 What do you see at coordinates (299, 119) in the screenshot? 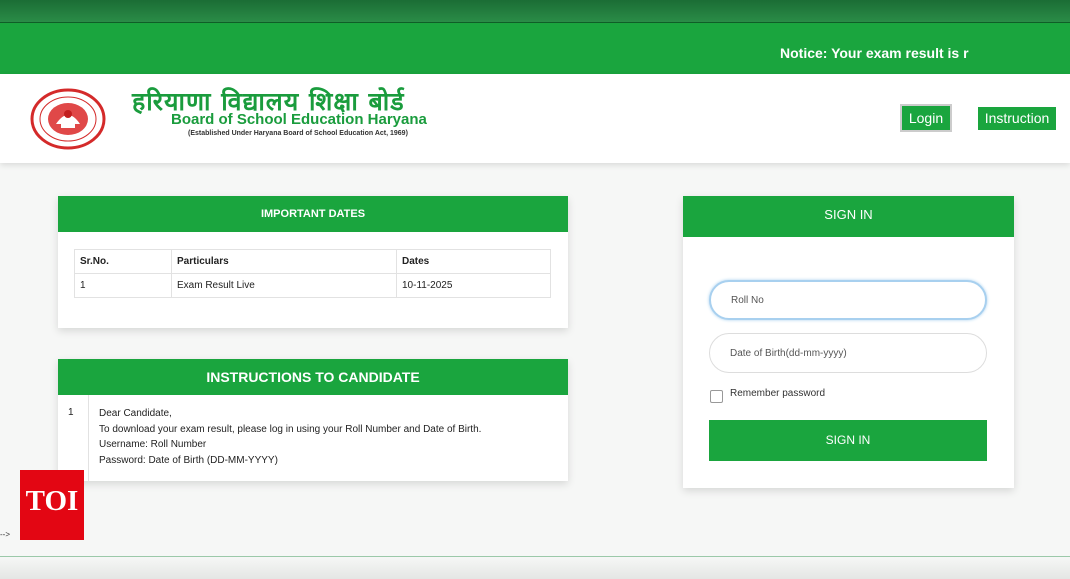
I see `english-board-title: Board of School Education Haryana` at bounding box center [299, 119].